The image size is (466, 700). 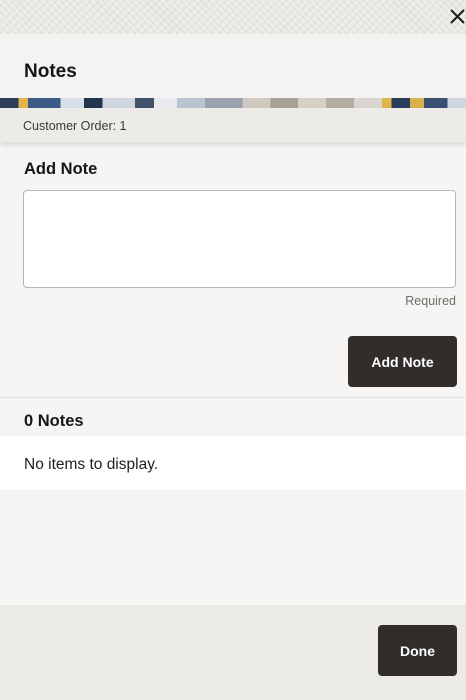 What do you see at coordinates (50, 71) in the screenshot?
I see `dialog-title: Notes` at bounding box center [50, 71].